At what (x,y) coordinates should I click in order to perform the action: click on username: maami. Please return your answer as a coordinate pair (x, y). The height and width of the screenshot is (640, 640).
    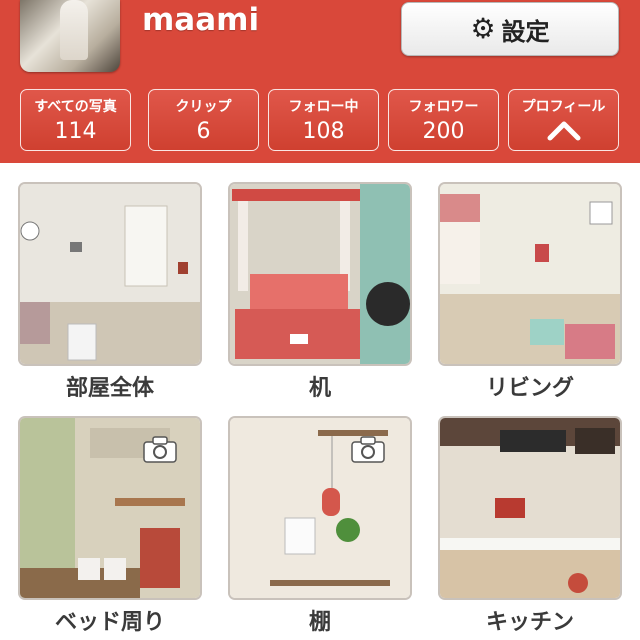
    Looking at the image, I should click on (201, 20).